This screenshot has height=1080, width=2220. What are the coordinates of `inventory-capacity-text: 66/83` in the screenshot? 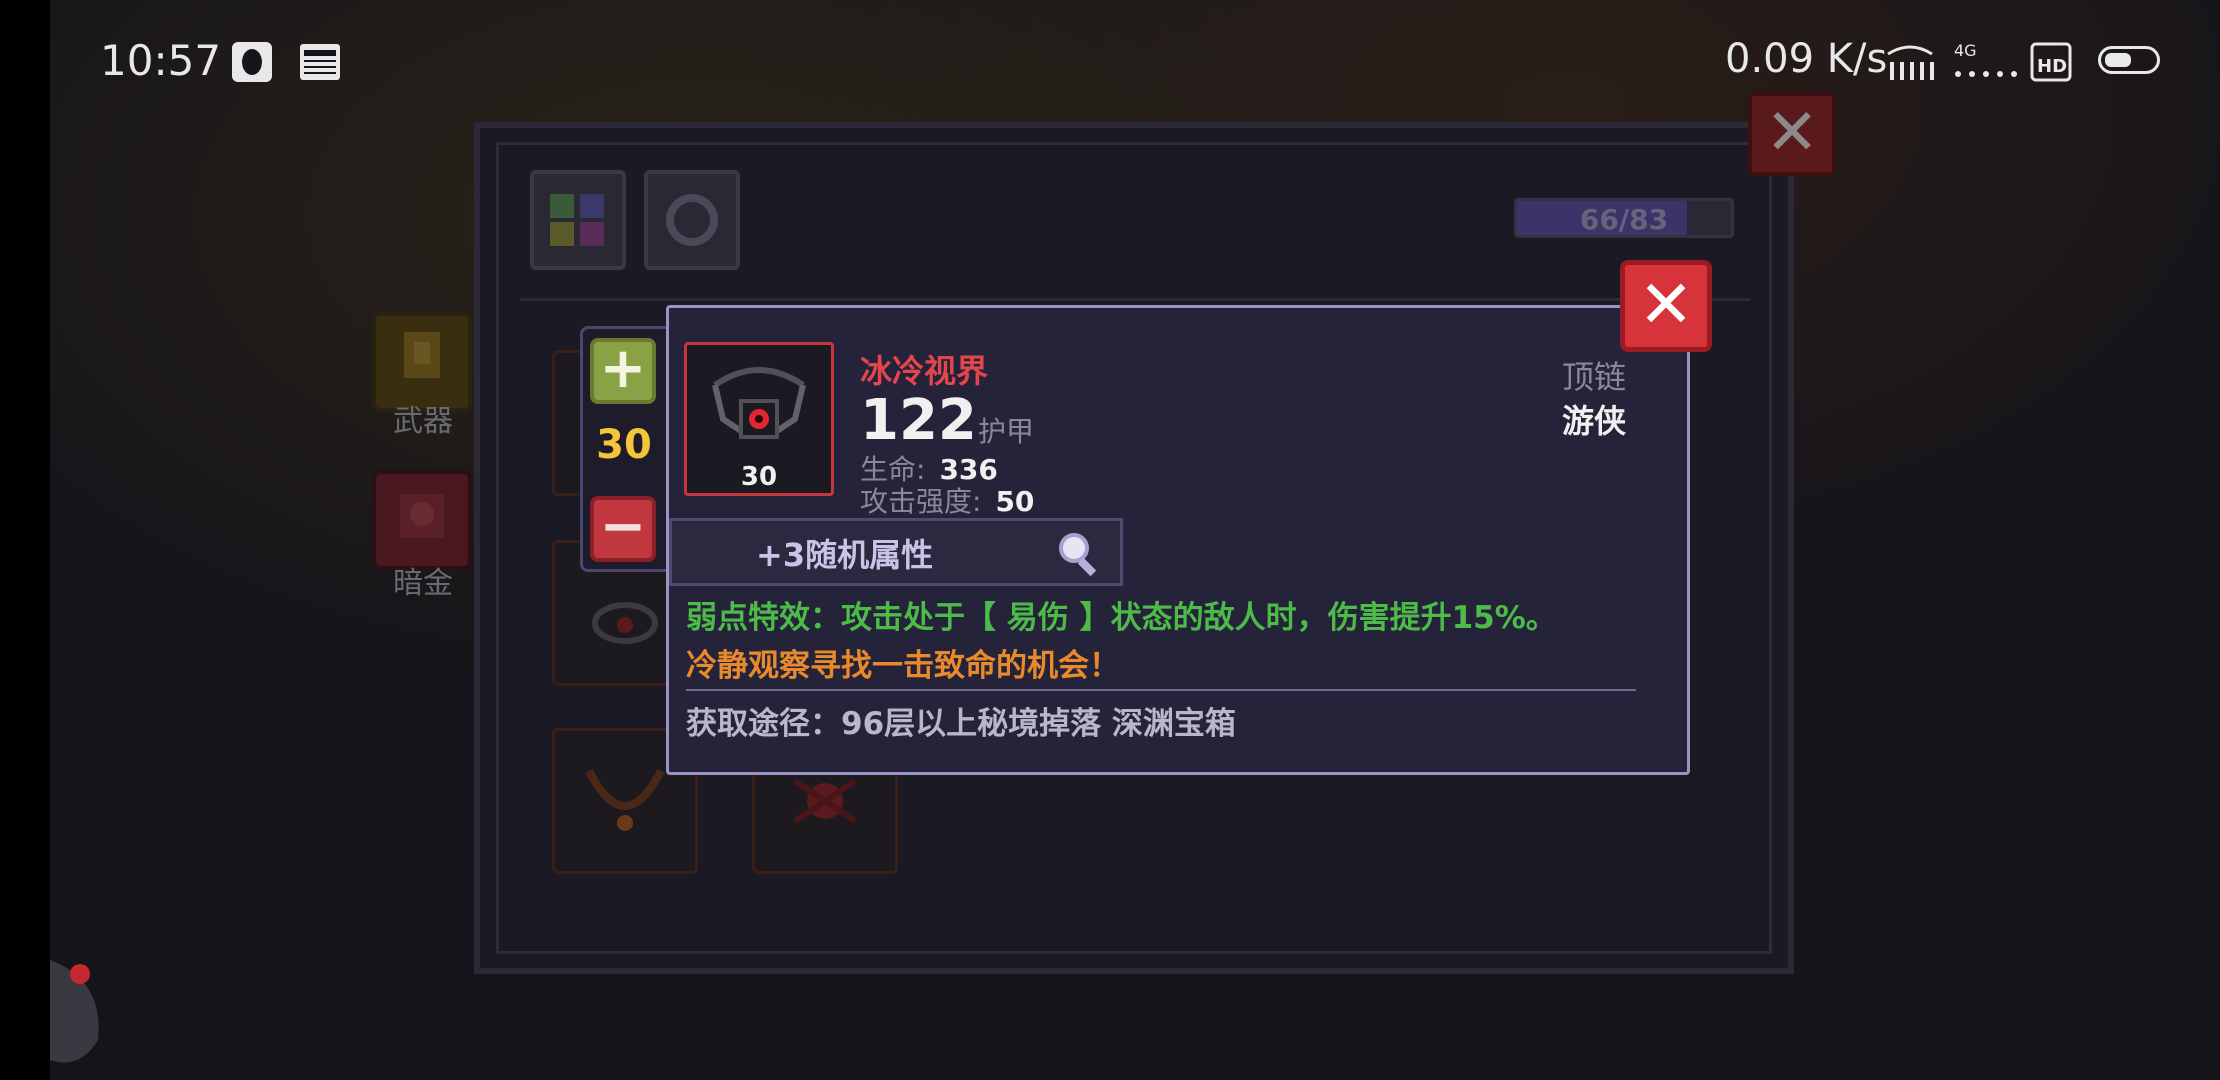 It's located at (1624, 219).